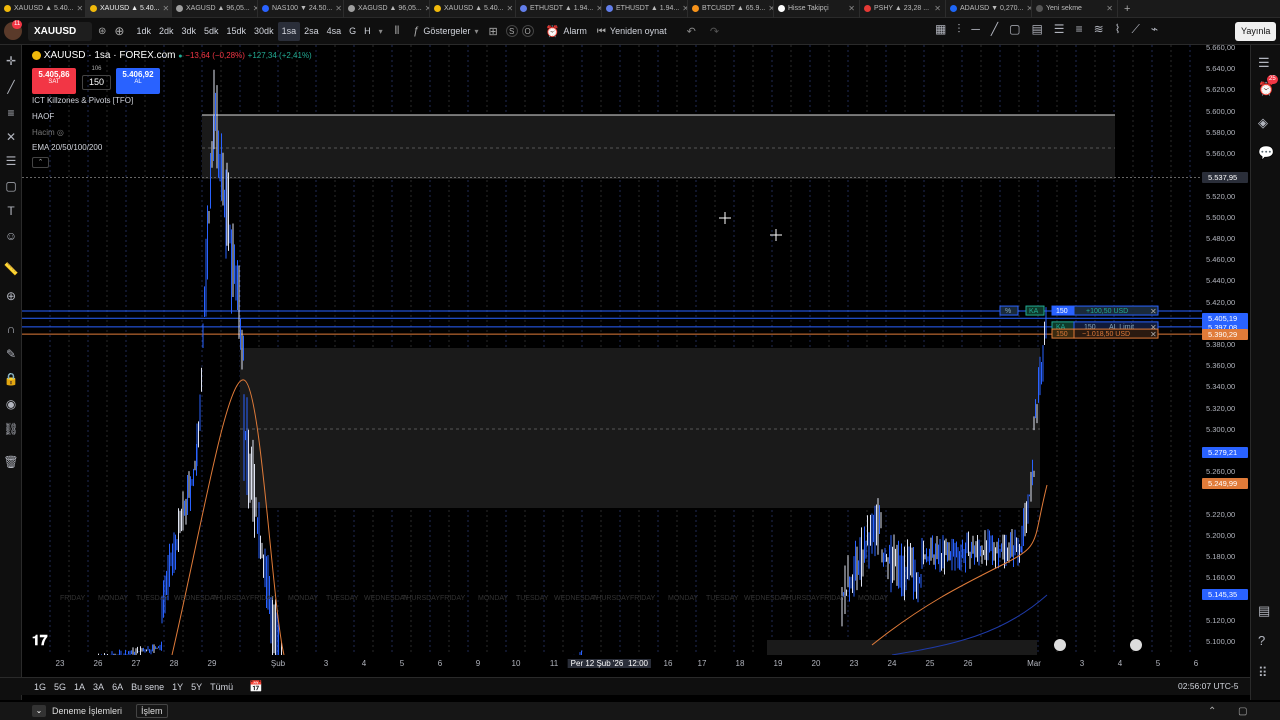 Image resolution: width=1280 pixels, height=720 pixels. What do you see at coordinates (601, 31) in the screenshot?
I see `replay-icon: ⏮` at bounding box center [601, 31].